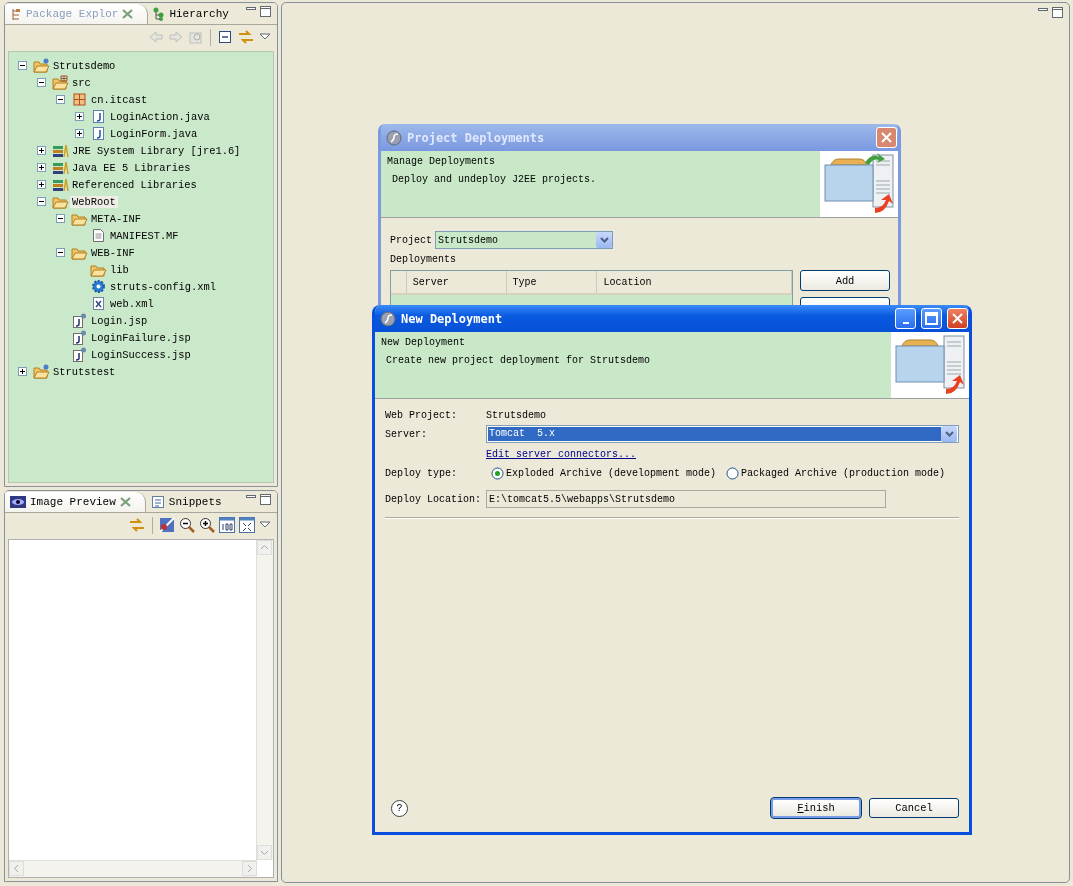 The width and height of the screenshot is (1073, 886). What do you see at coordinates (494, 179) in the screenshot?
I see `header-description: Deploy and undeploy J2EE projects.` at bounding box center [494, 179].